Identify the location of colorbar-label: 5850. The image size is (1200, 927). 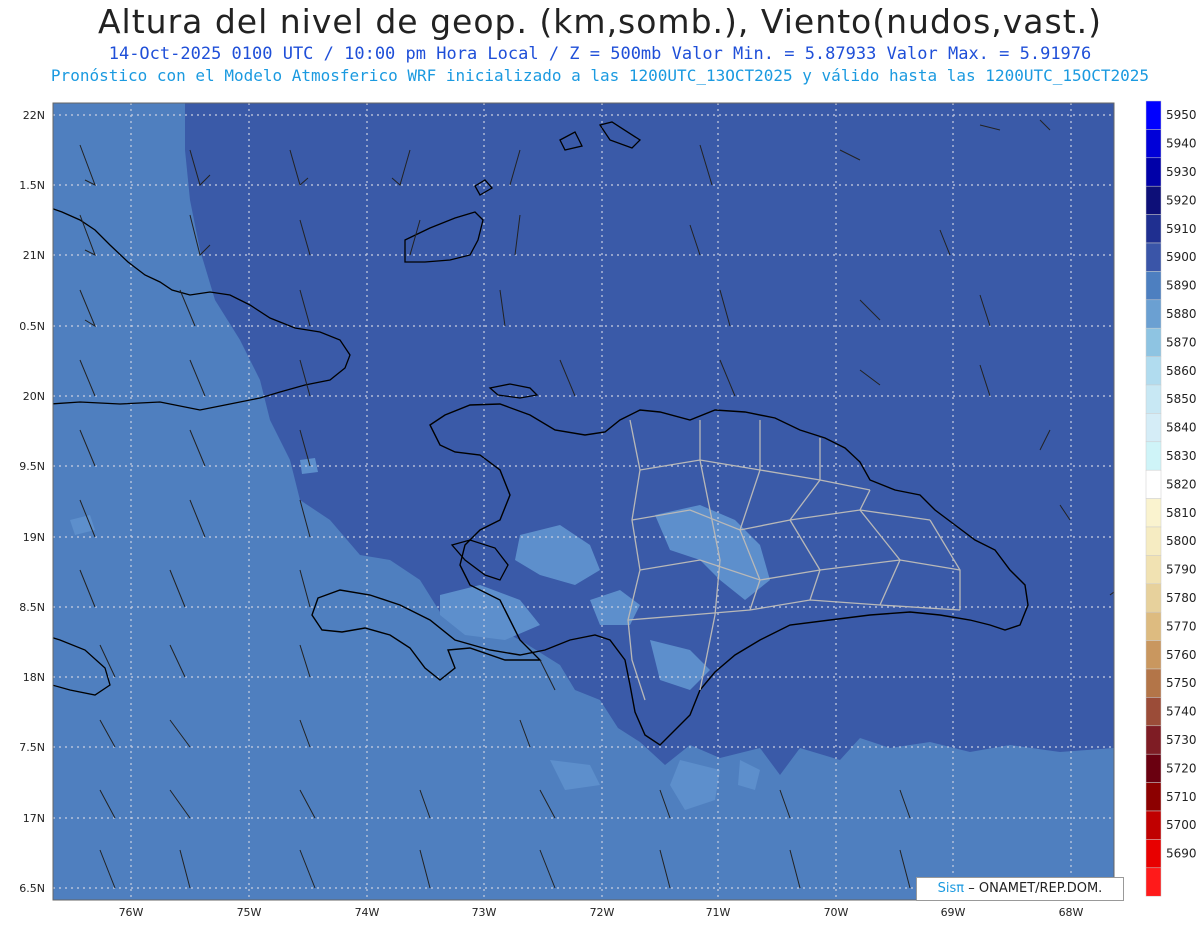
(1181, 399).